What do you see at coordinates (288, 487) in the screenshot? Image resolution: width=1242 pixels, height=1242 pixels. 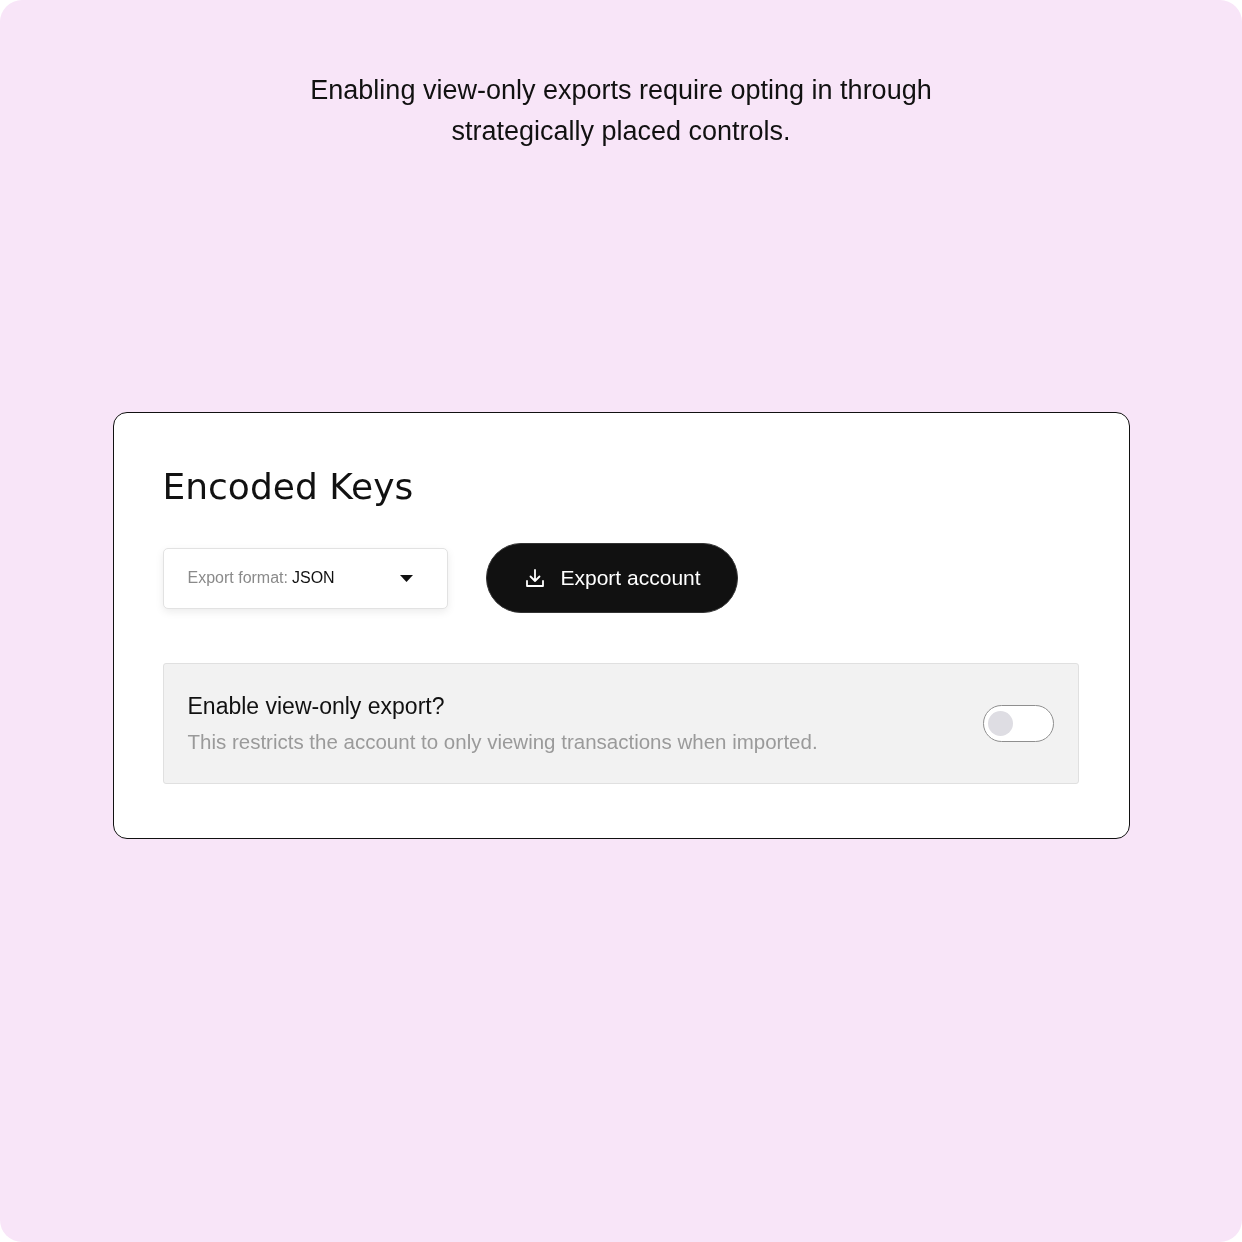 I see `card-title: Encoded Keys` at bounding box center [288, 487].